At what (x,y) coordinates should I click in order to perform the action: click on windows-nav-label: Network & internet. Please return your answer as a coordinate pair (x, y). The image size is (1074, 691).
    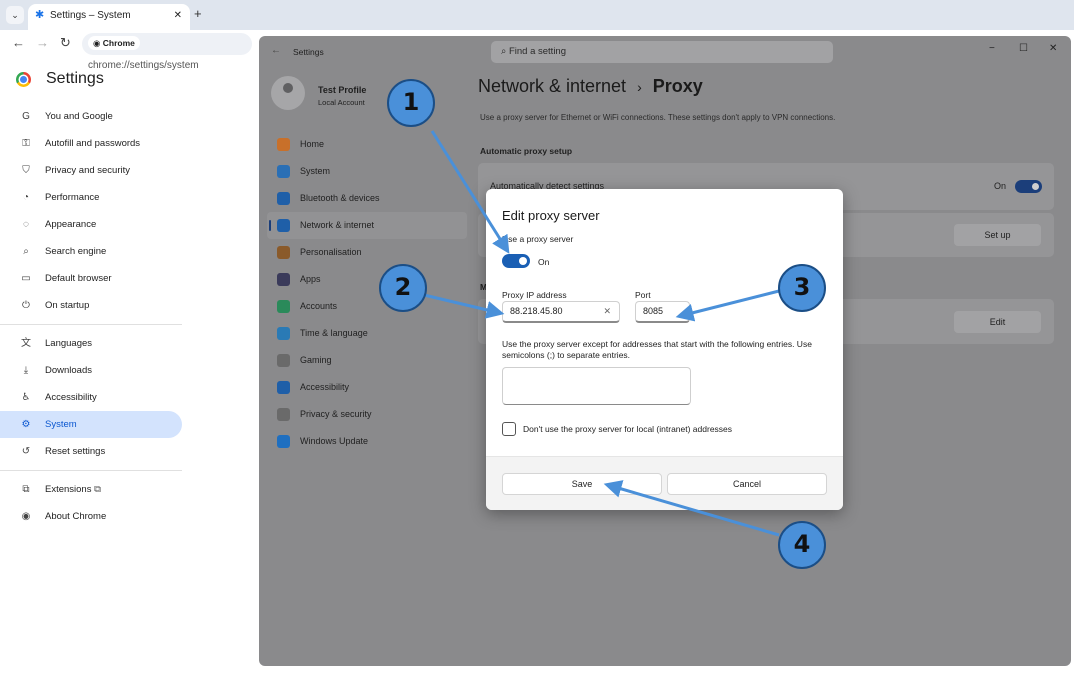
    Looking at the image, I should click on (337, 225).